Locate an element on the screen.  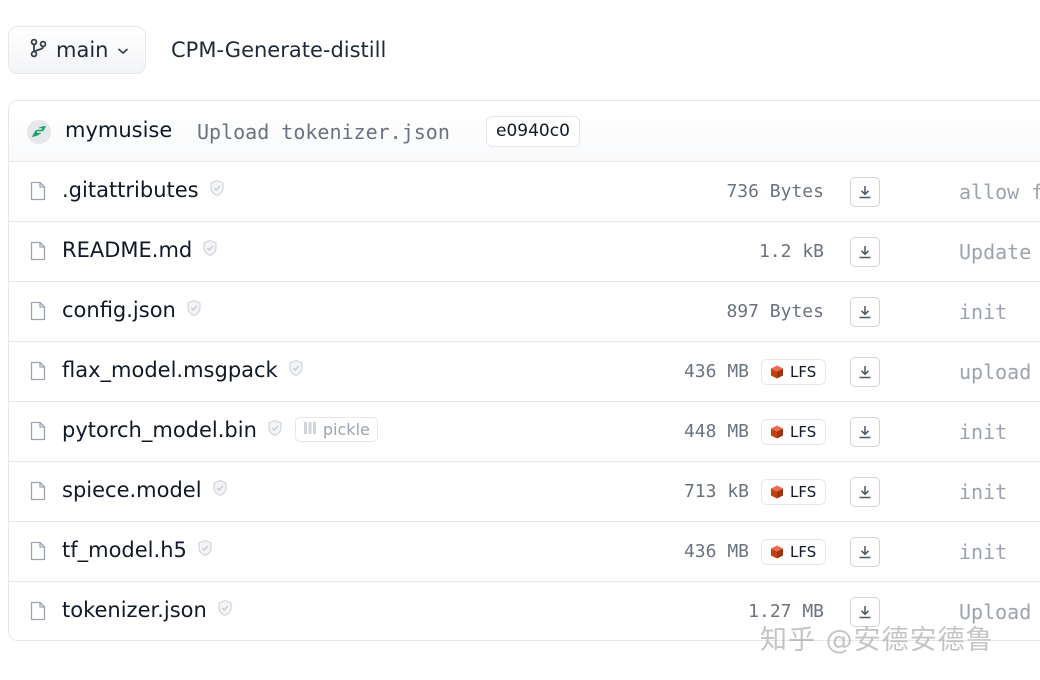
file-row: tf_model.h5 436 MB LFS init is located at coordinates (524, 552).